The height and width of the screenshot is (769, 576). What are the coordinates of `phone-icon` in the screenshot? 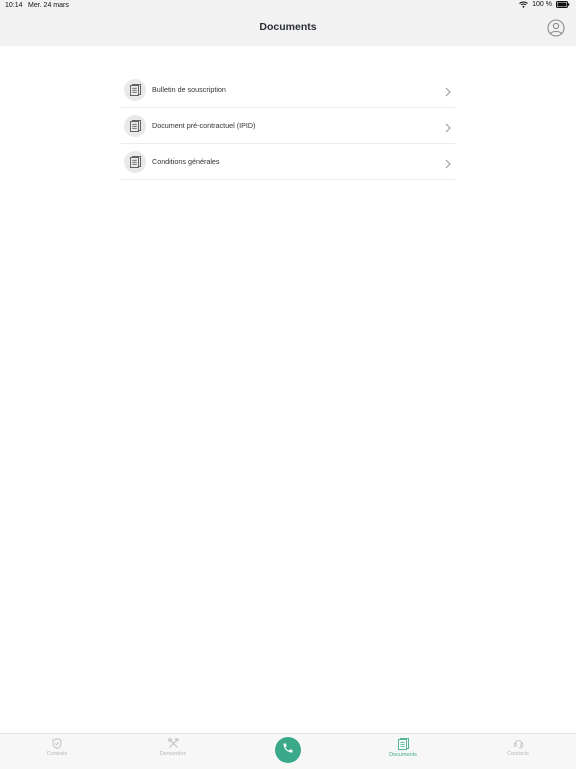 It's located at (288, 750).